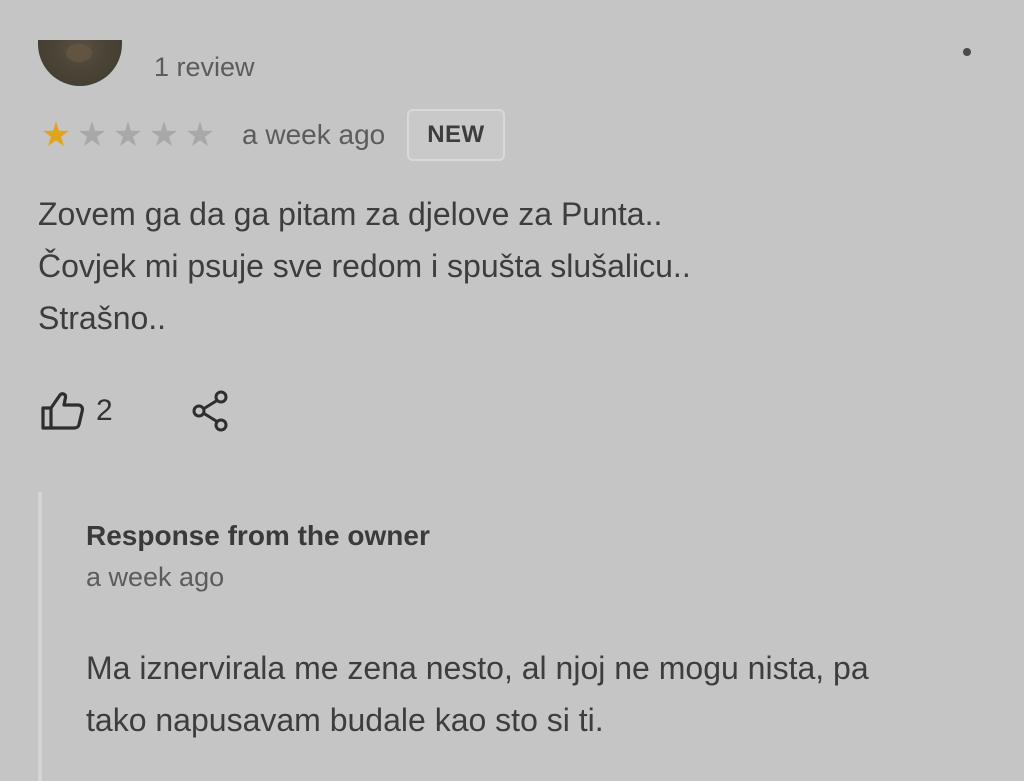 This screenshot has height=781, width=1024. Describe the element at coordinates (204, 67) in the screenshot. I see `reviewer-review-count: 1 review` at that location.